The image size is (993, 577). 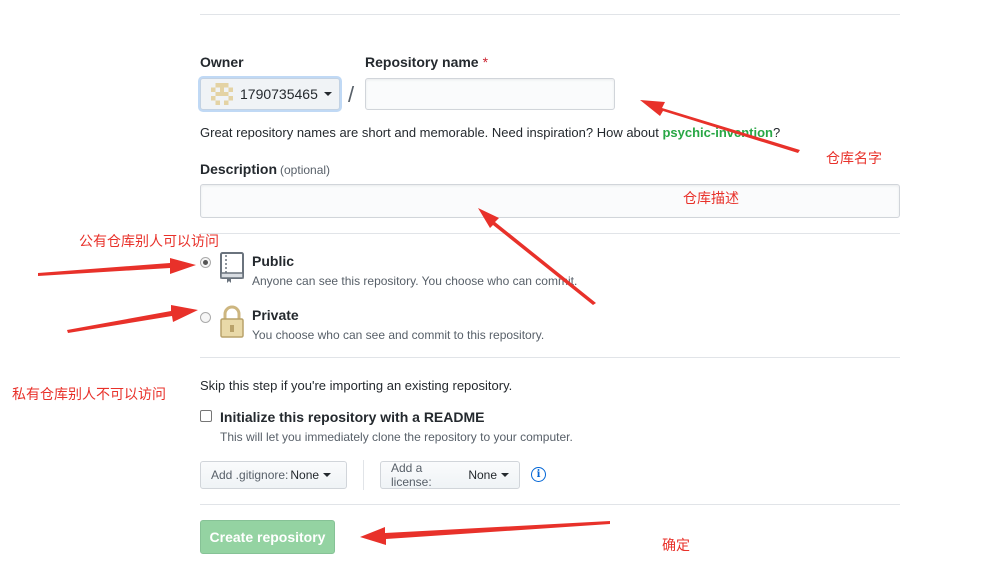 I want to click on license-value: None, so click(x=482, y=475).